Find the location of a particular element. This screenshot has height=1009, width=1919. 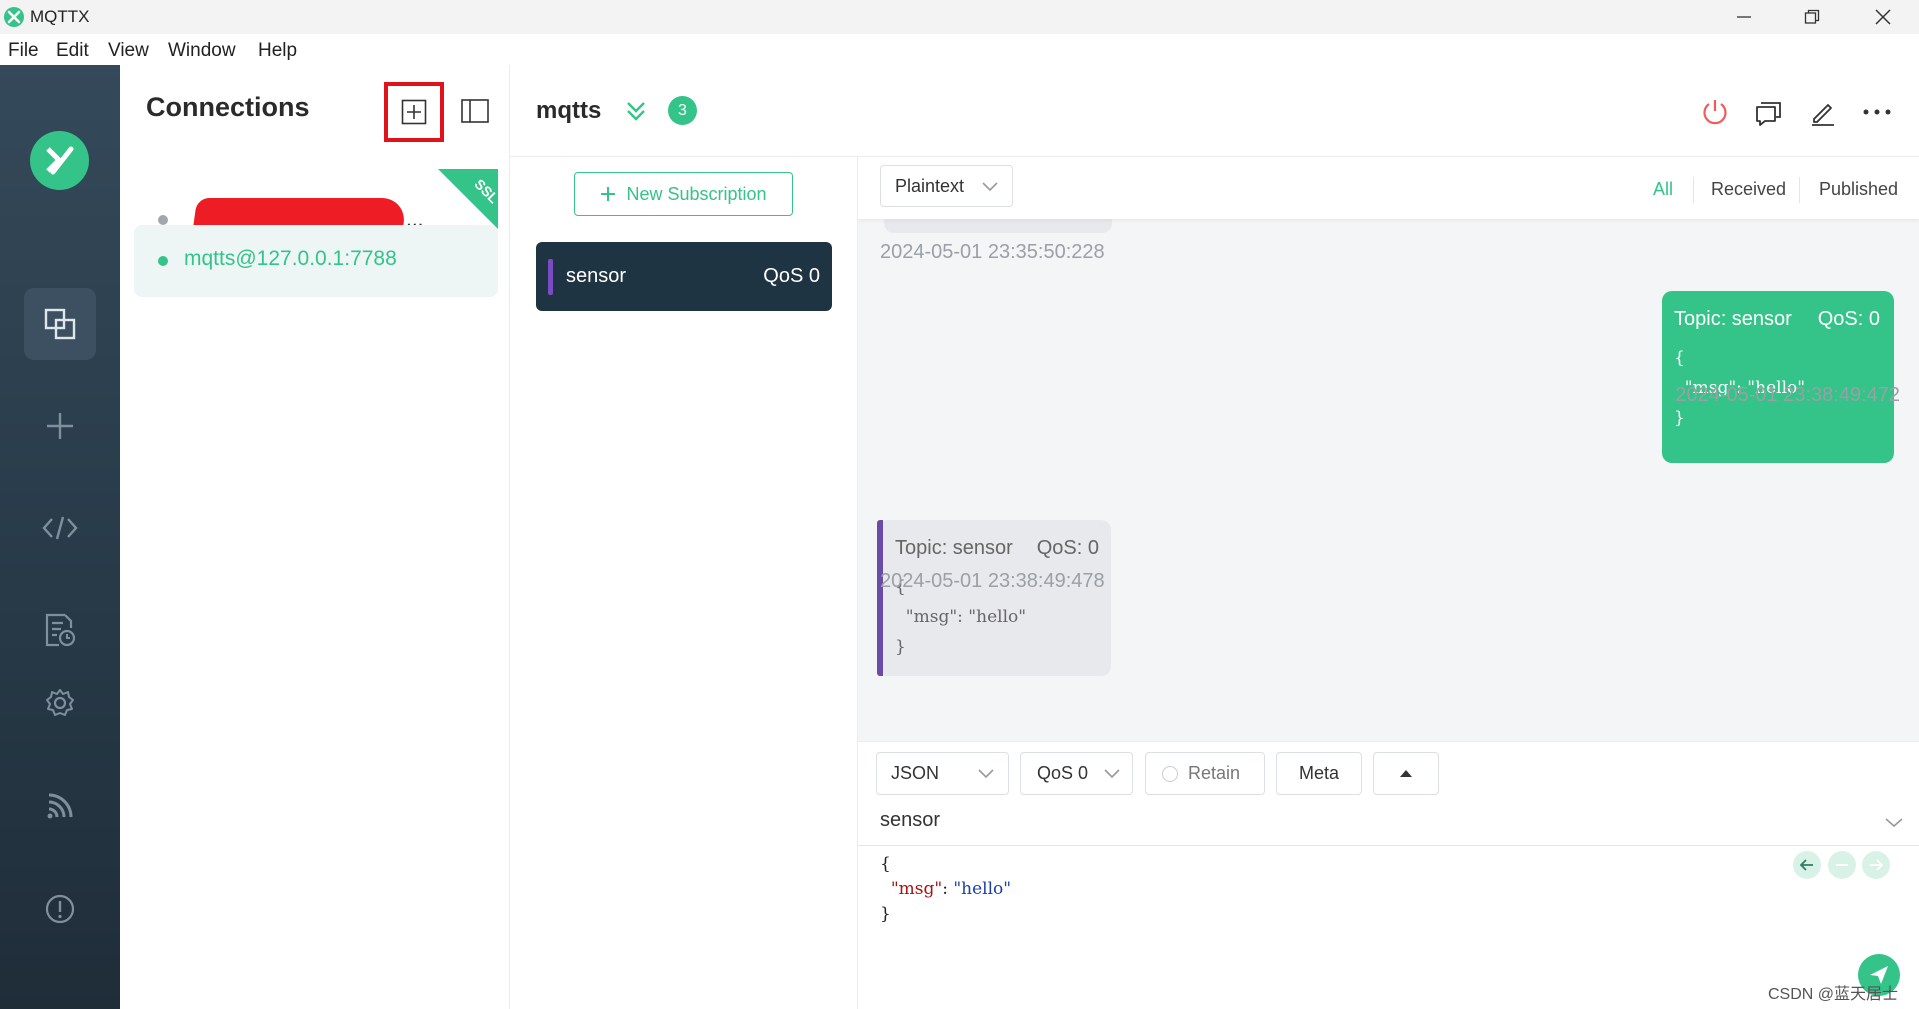

subscription-color-bar is located at coordinates (550, 277).